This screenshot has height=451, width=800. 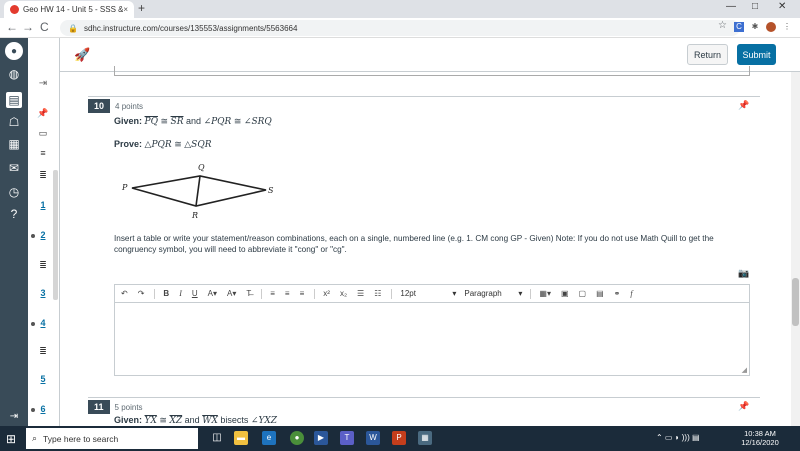 I want to click on question-divider, so click(x=424, y=397).